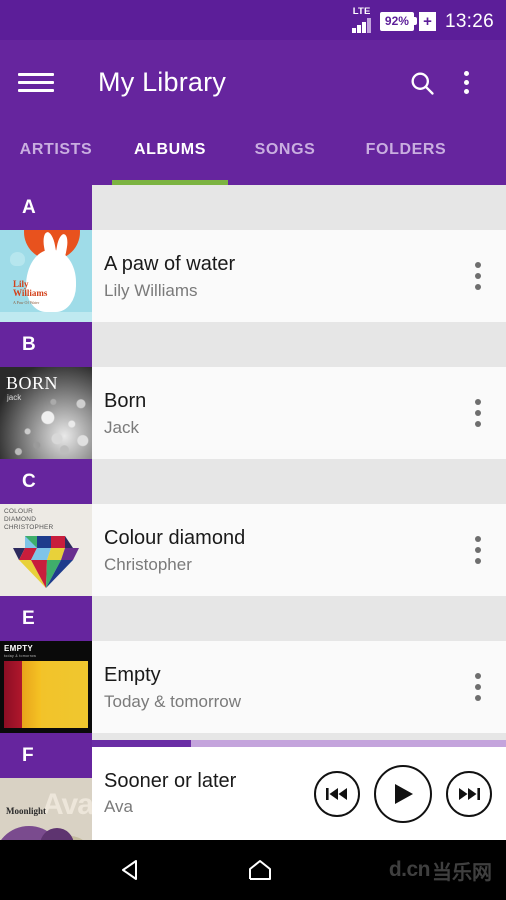 This screenshot has width=506, height=900. I want to click on battery-indicator: 92% +, so click(407, 21).